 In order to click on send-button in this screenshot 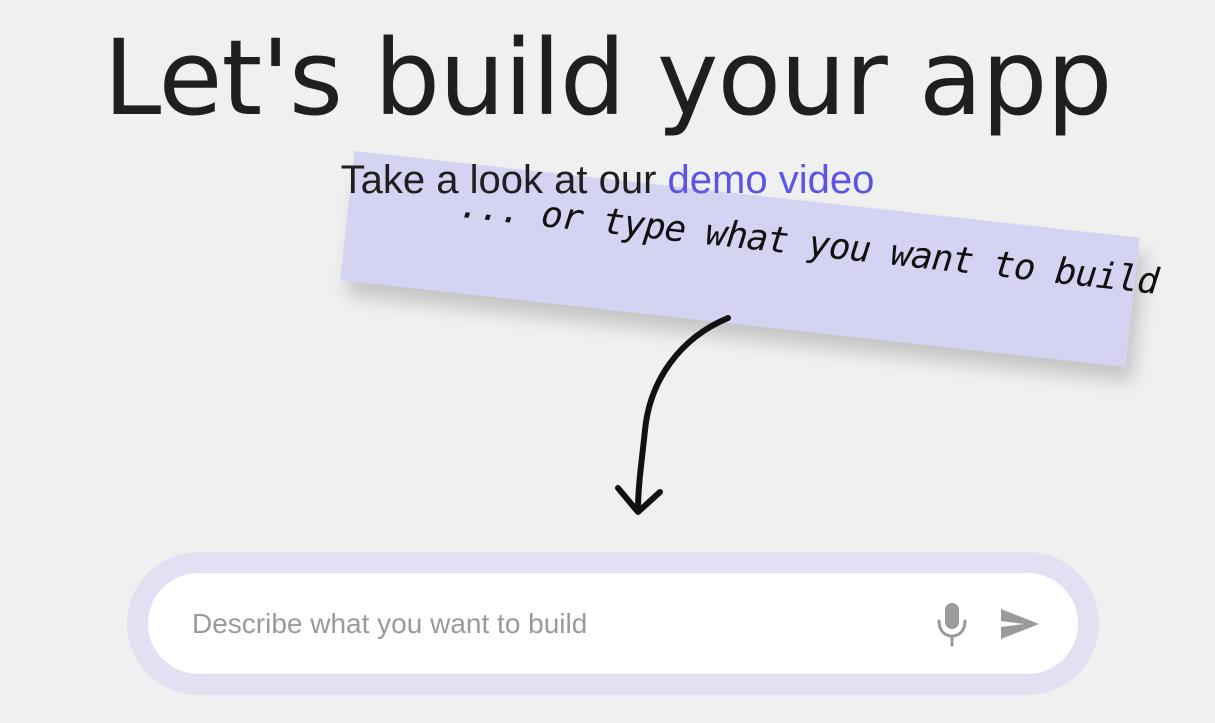, I will do `click(1020, 624)`.